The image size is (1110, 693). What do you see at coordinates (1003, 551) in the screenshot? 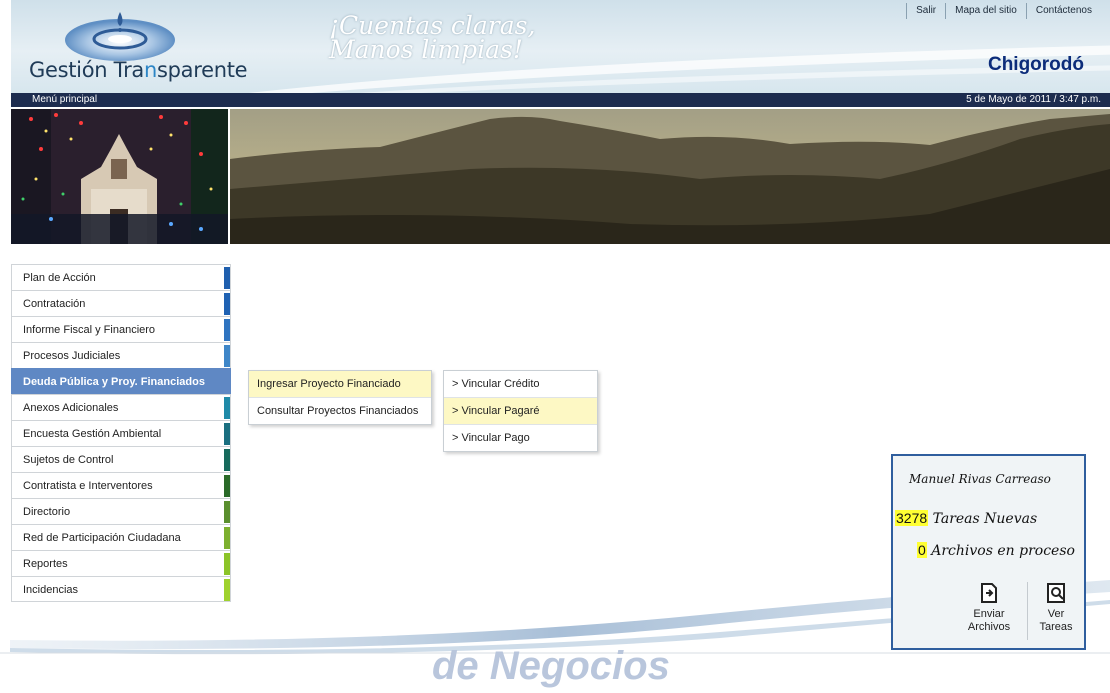
I see `files-label: Archivos en proceso` at bounding box center [1003, 551].